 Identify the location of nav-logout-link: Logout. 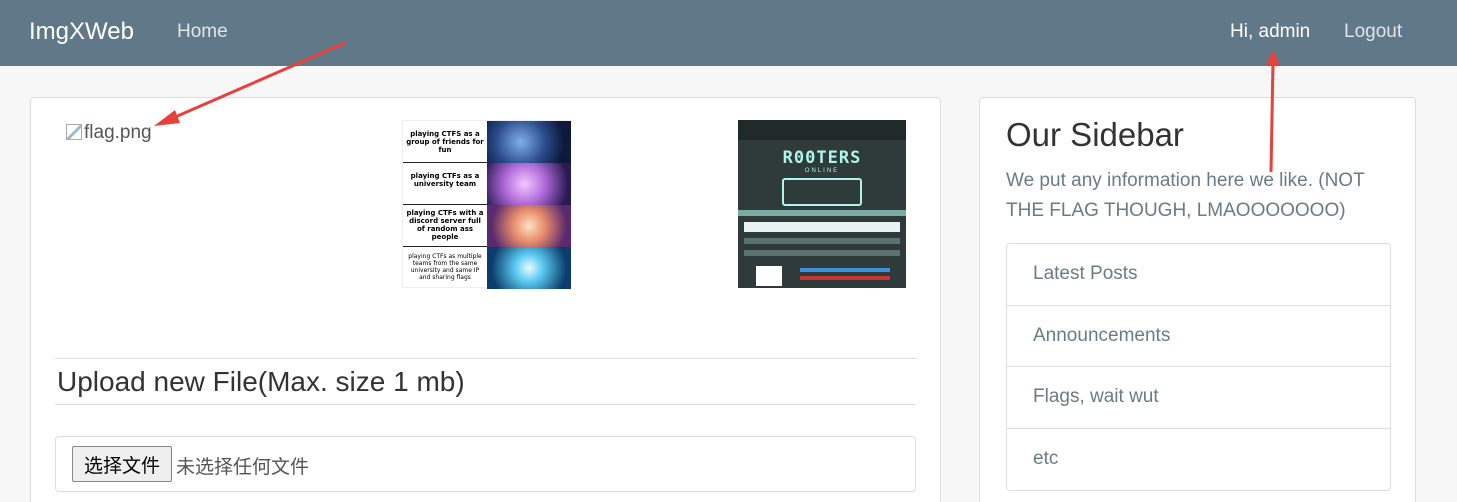
(1373, 32).